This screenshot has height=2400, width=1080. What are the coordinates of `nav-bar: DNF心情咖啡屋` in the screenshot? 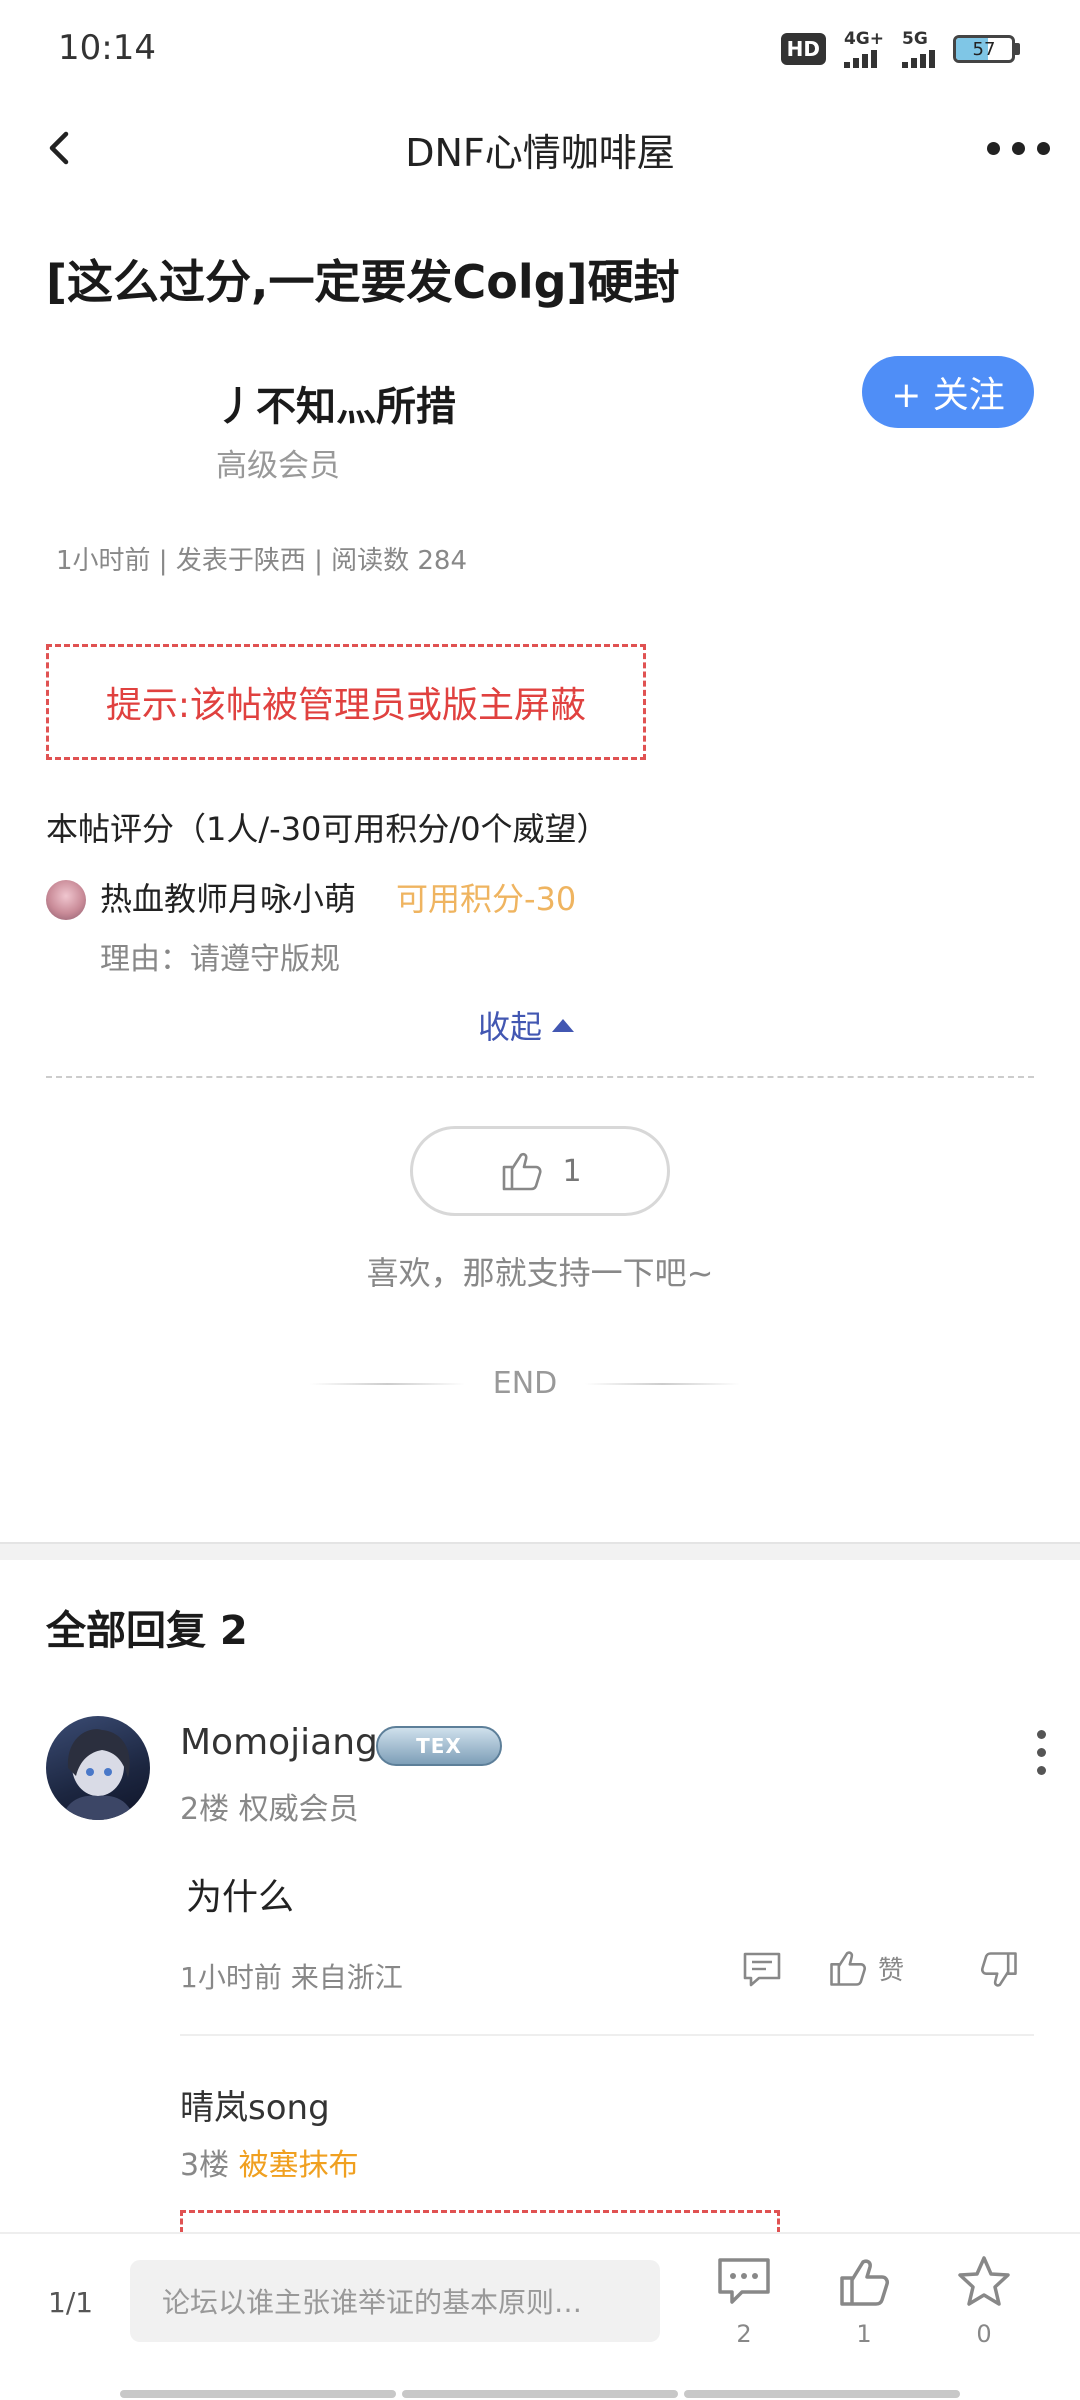 It's located at (540, 148).